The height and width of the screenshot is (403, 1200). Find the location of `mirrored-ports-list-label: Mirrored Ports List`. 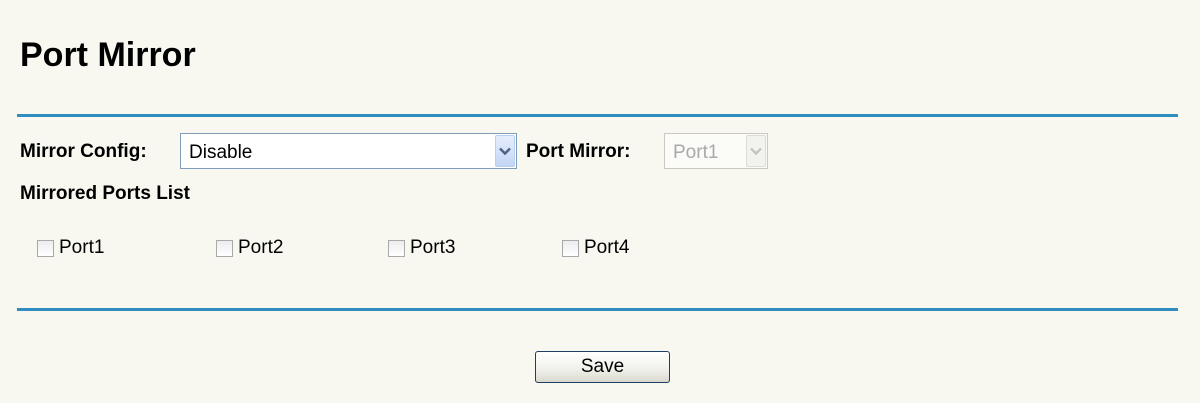

mirrored-ports-list-label: Mirrored Ports List is located at coordinates (105, 193).